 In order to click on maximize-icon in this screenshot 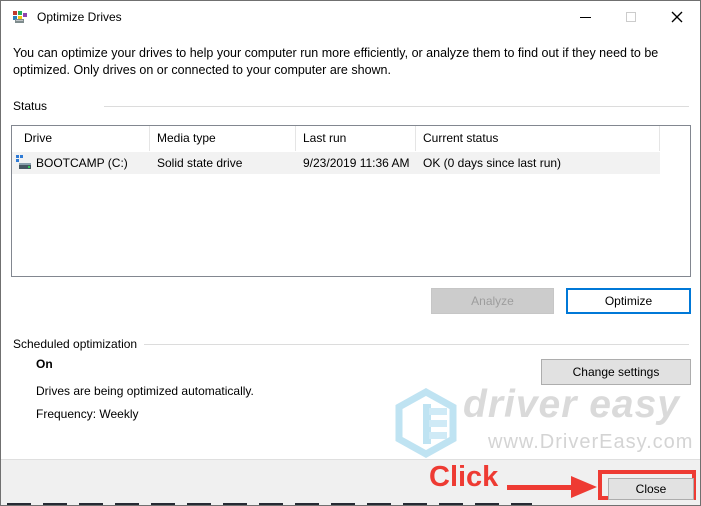, I will do `click(631, 17)`.